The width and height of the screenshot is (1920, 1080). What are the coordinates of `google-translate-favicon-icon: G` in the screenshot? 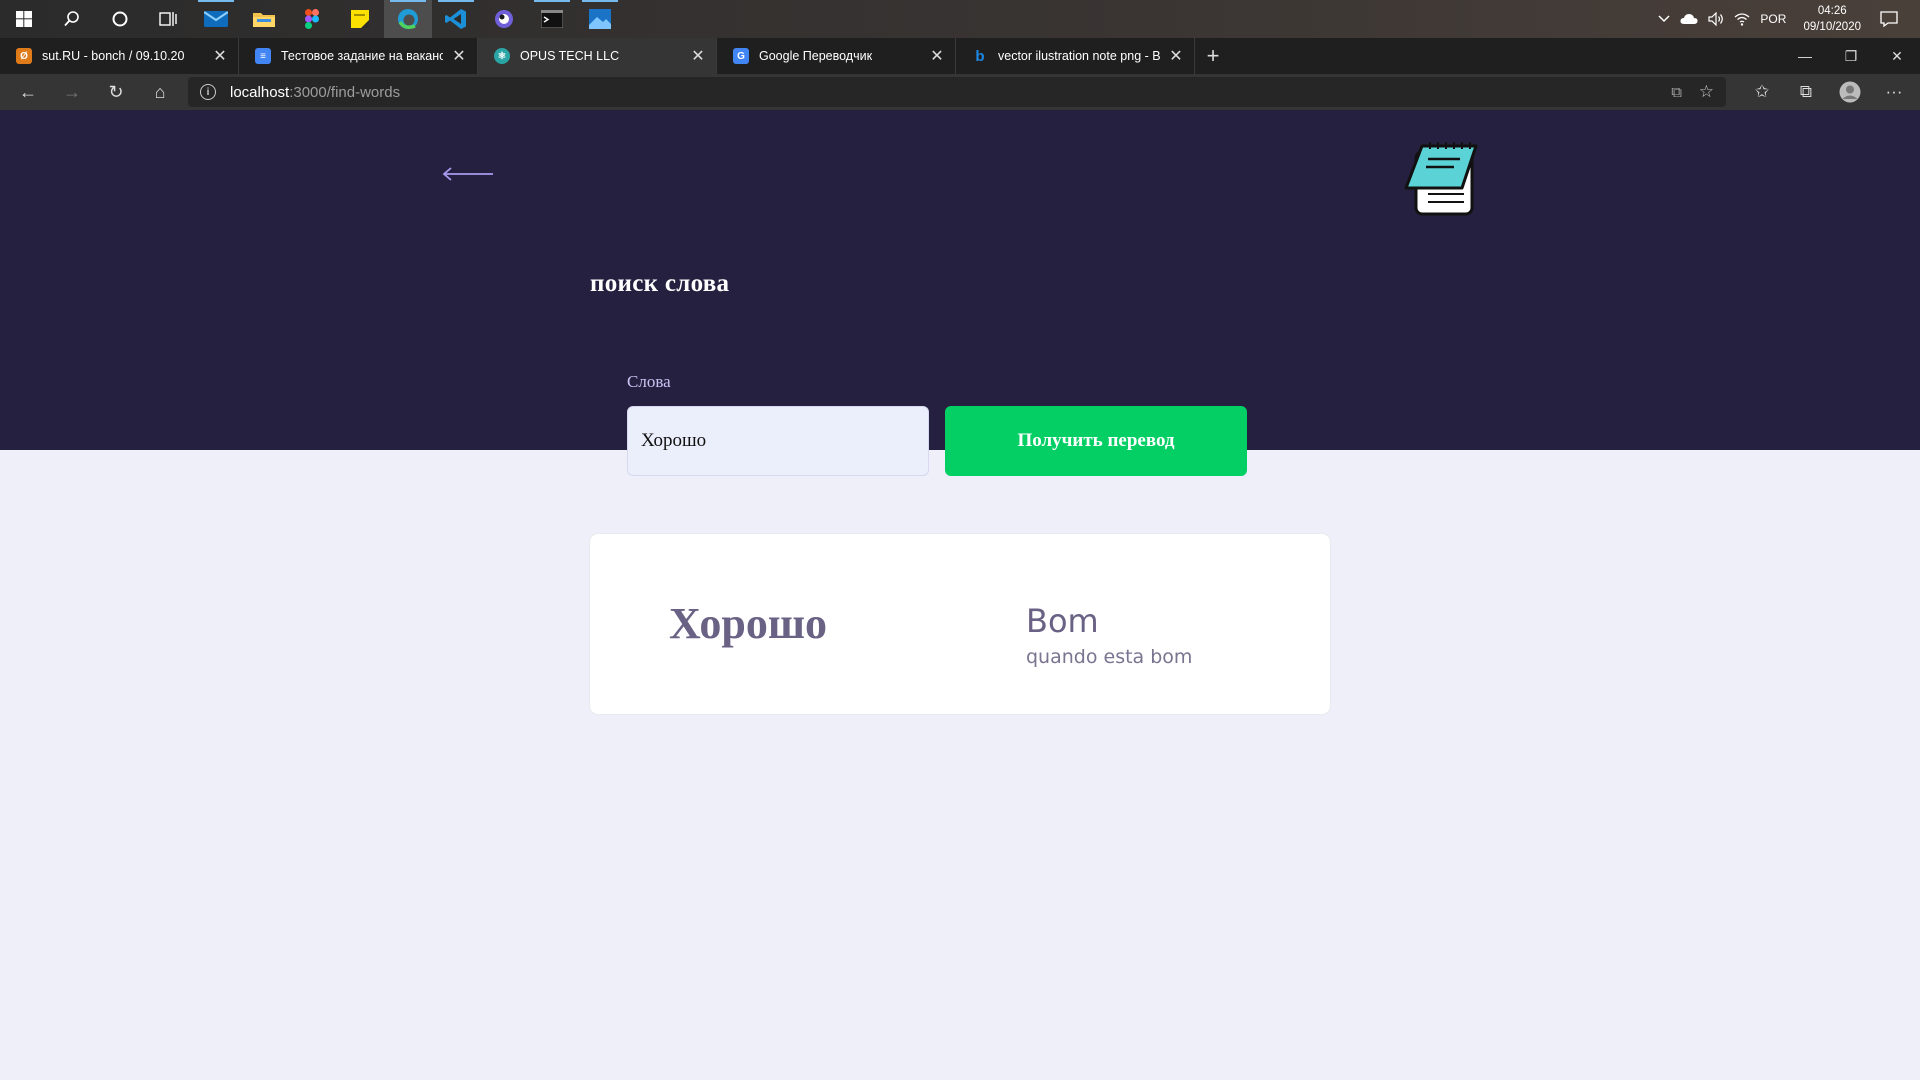 It's located at (741, 56).